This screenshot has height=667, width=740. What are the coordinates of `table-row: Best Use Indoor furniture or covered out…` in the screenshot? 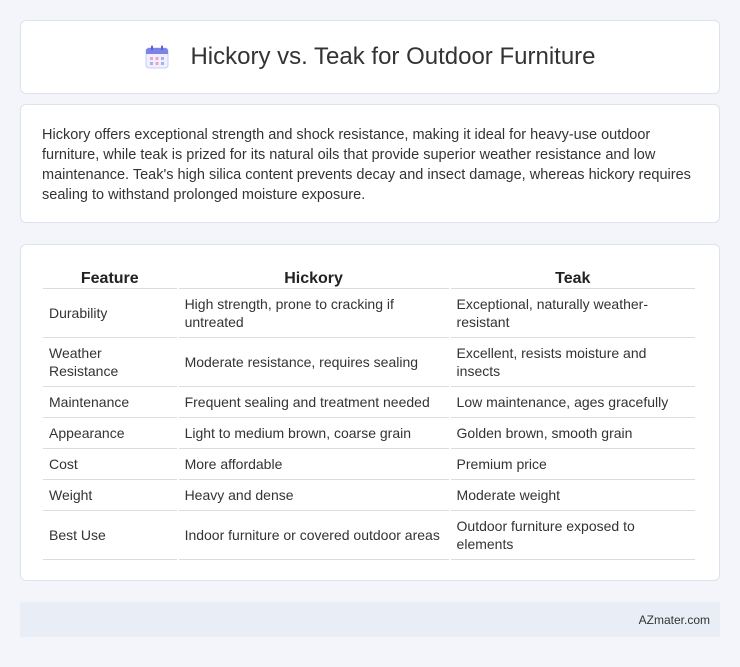 It's located at (369, 535).